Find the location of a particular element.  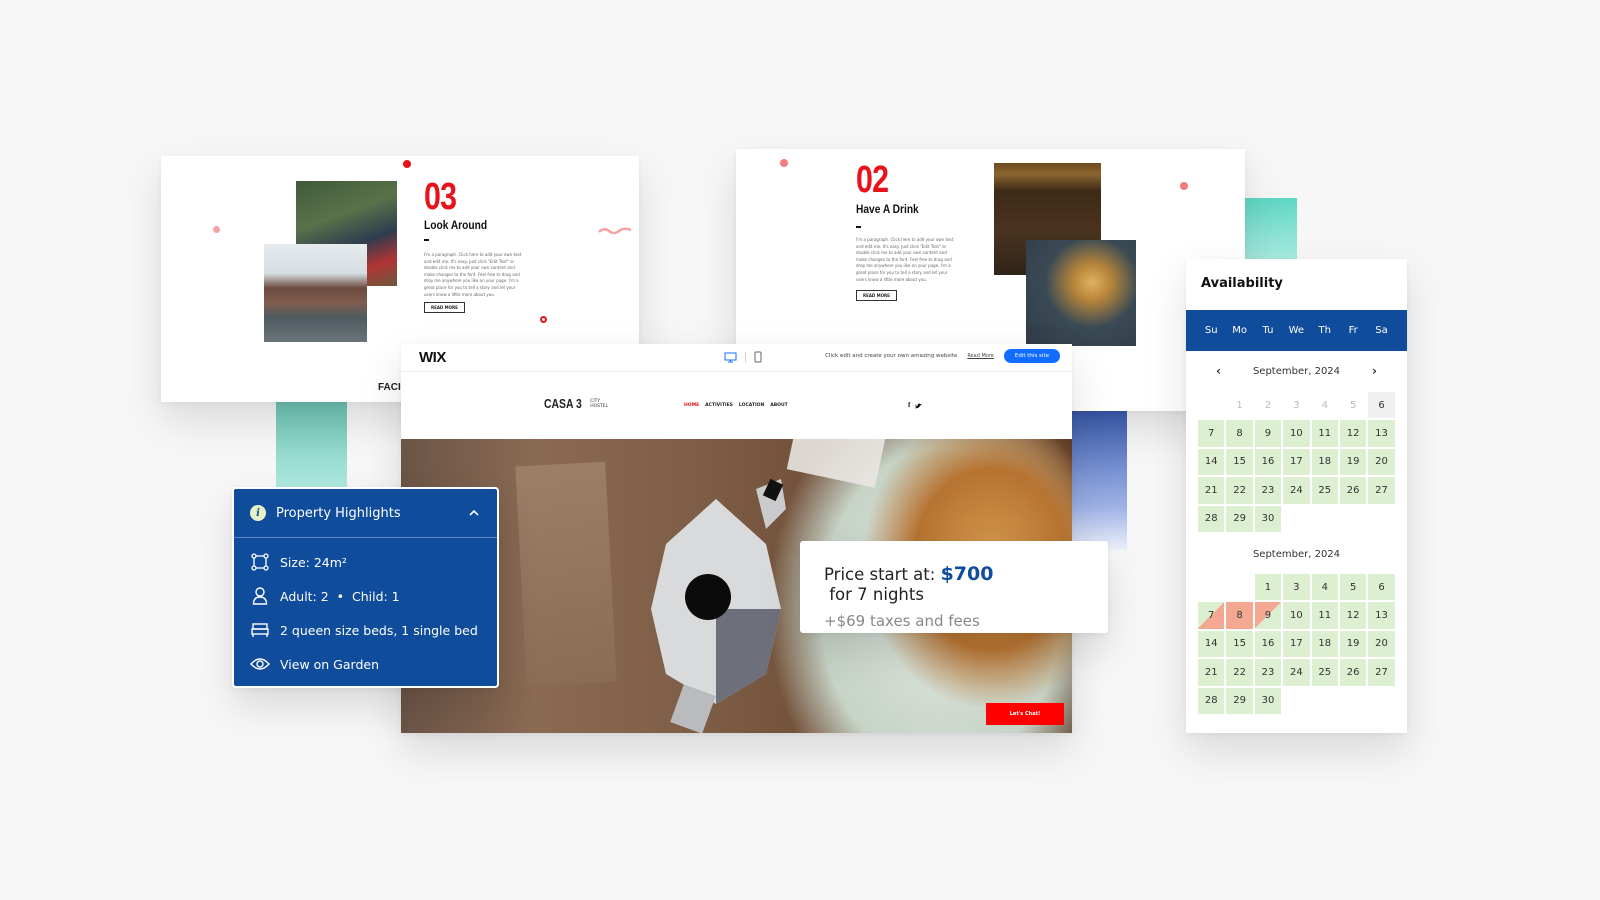

chat-button: Let's Chat! is located at coordinates (1025, 714).